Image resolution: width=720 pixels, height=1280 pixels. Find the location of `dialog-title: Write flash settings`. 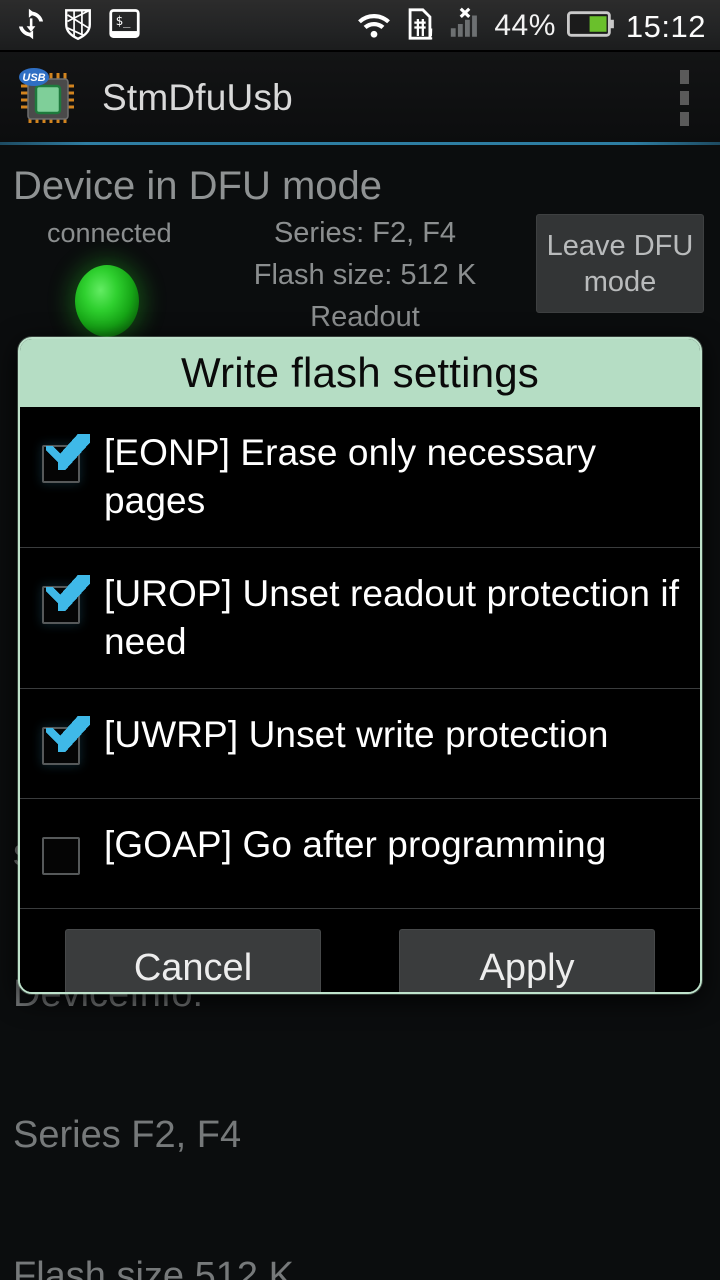

dialog-title: Write flash settings is located at coordinates (360, 372).